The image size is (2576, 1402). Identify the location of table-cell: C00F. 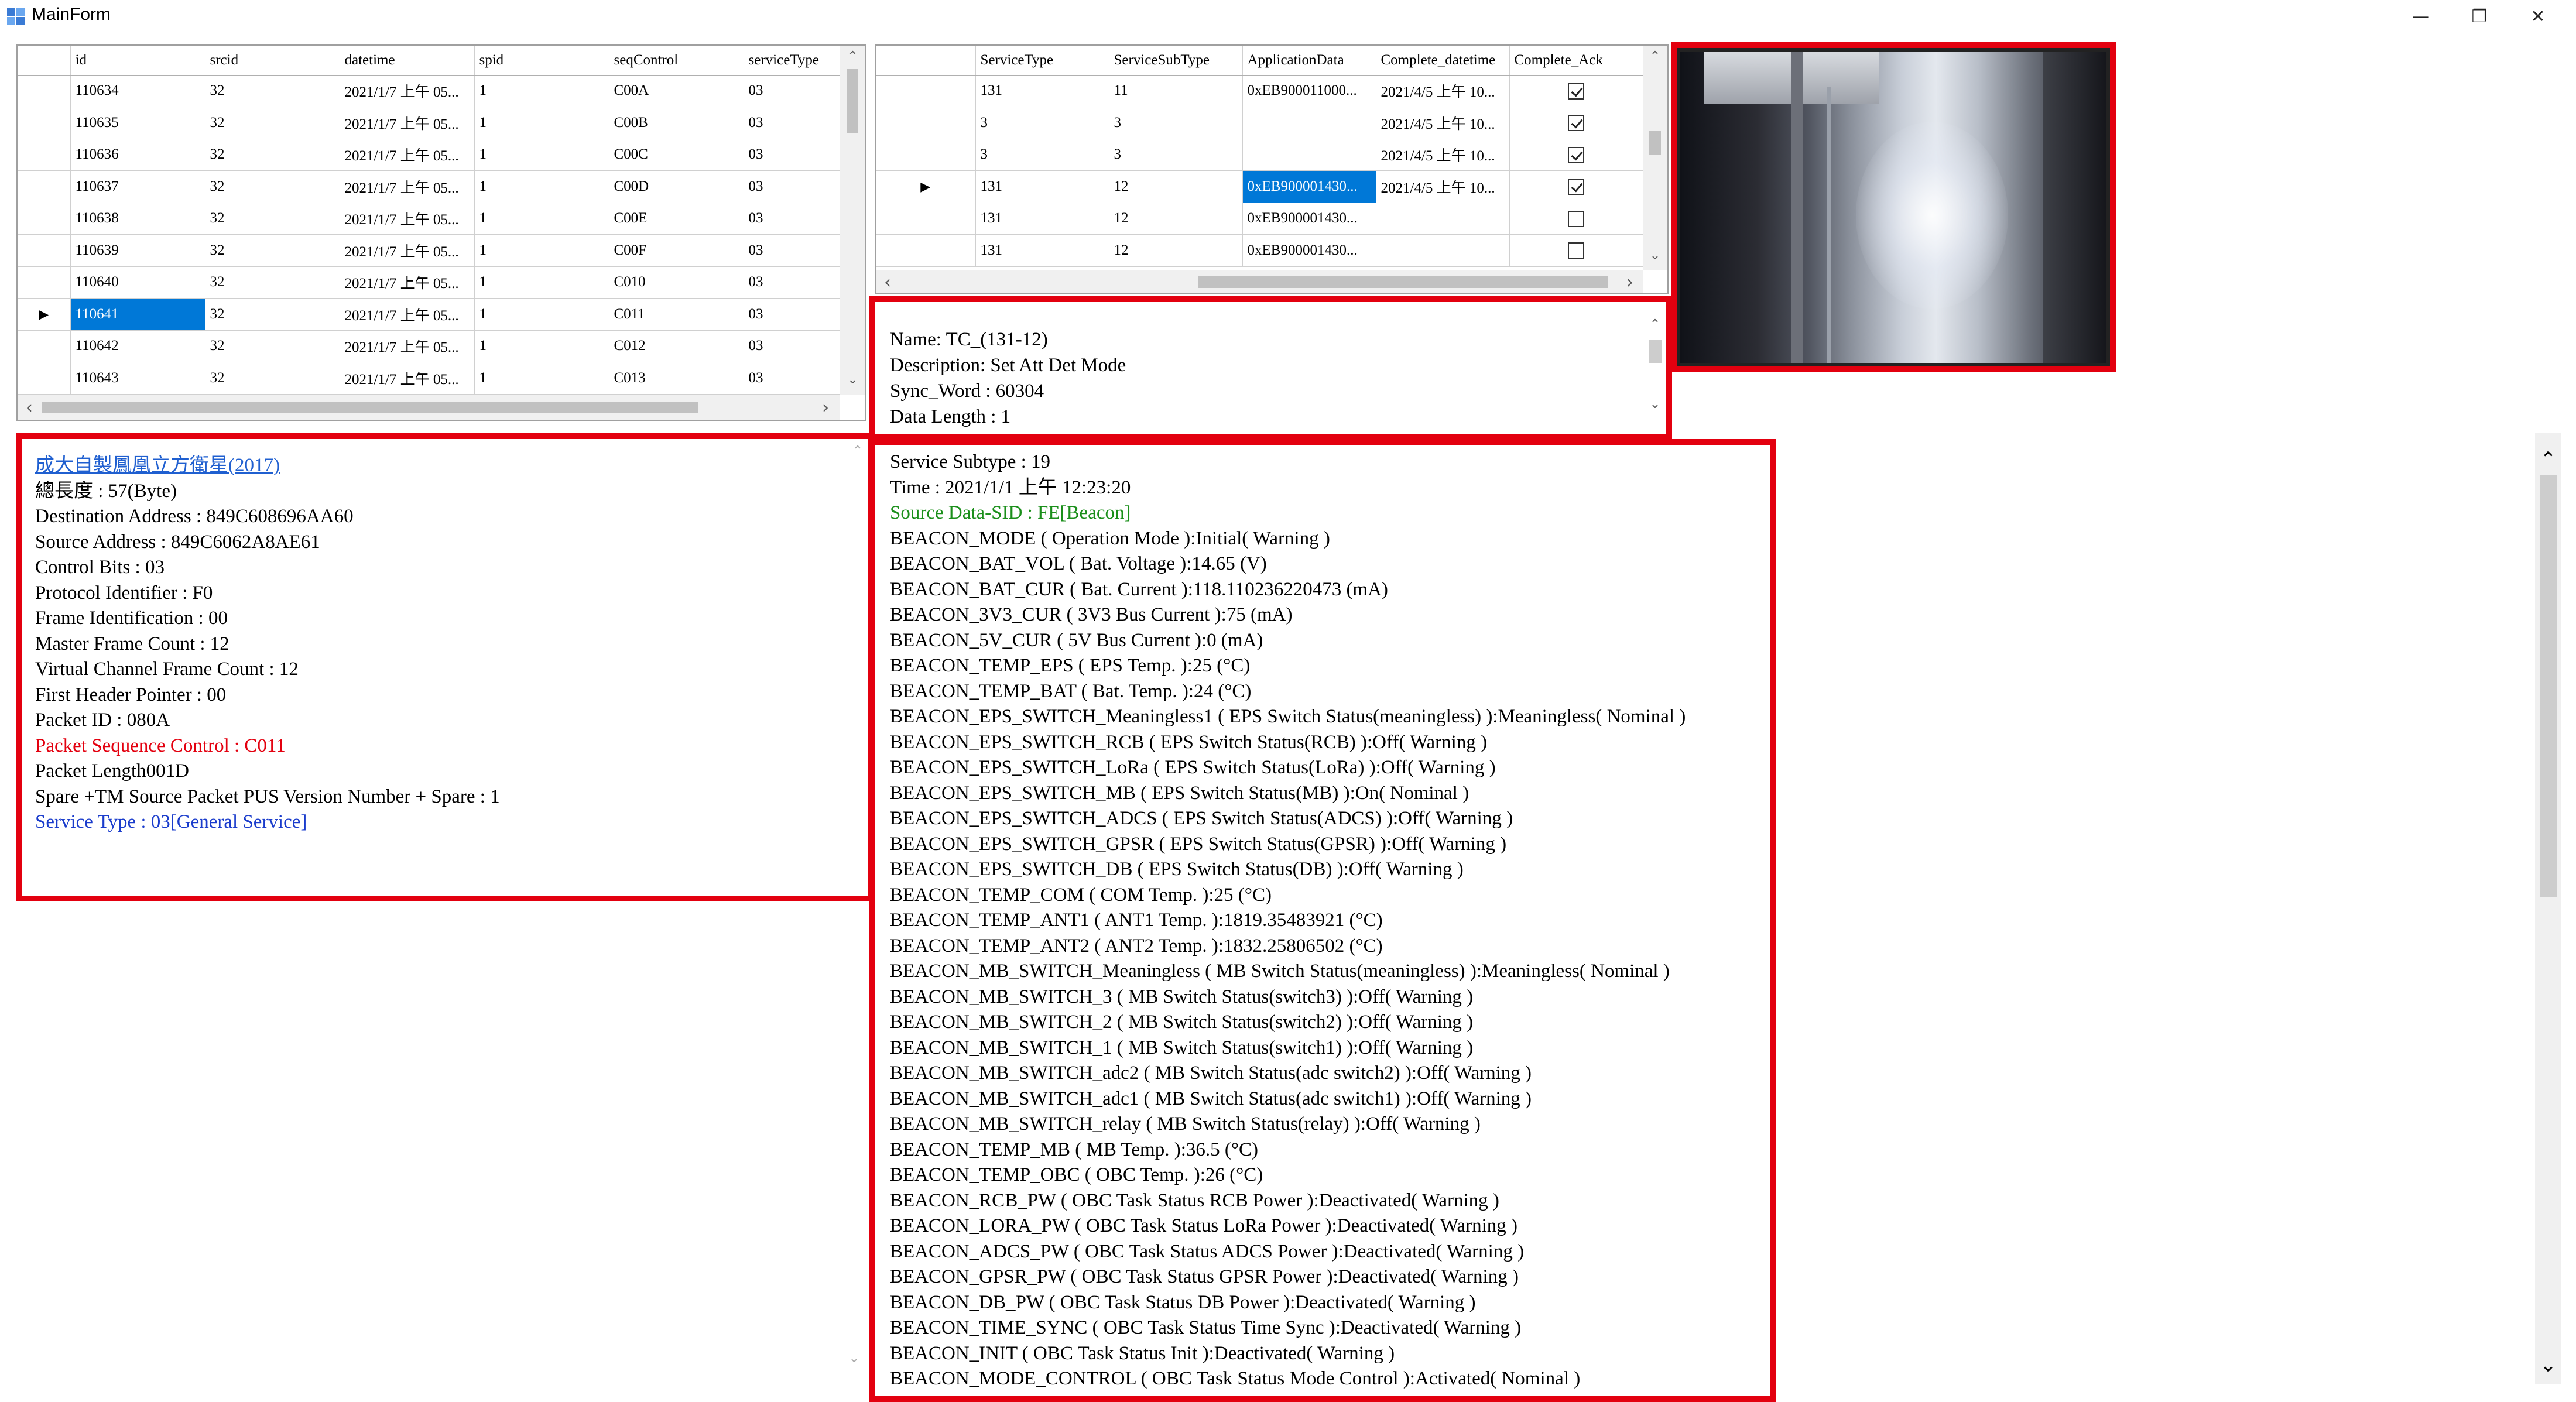
(676, 250).